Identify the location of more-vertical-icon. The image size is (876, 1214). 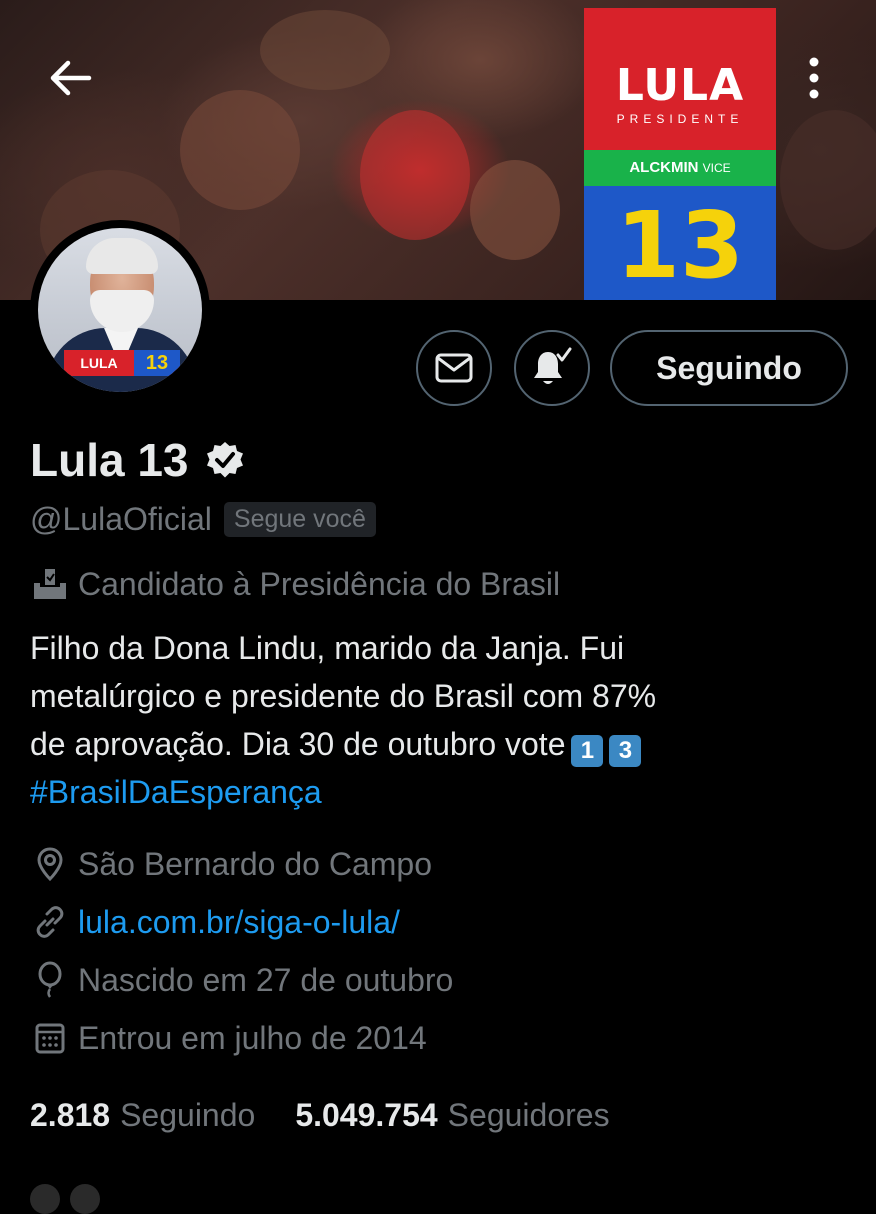
(814, 78).